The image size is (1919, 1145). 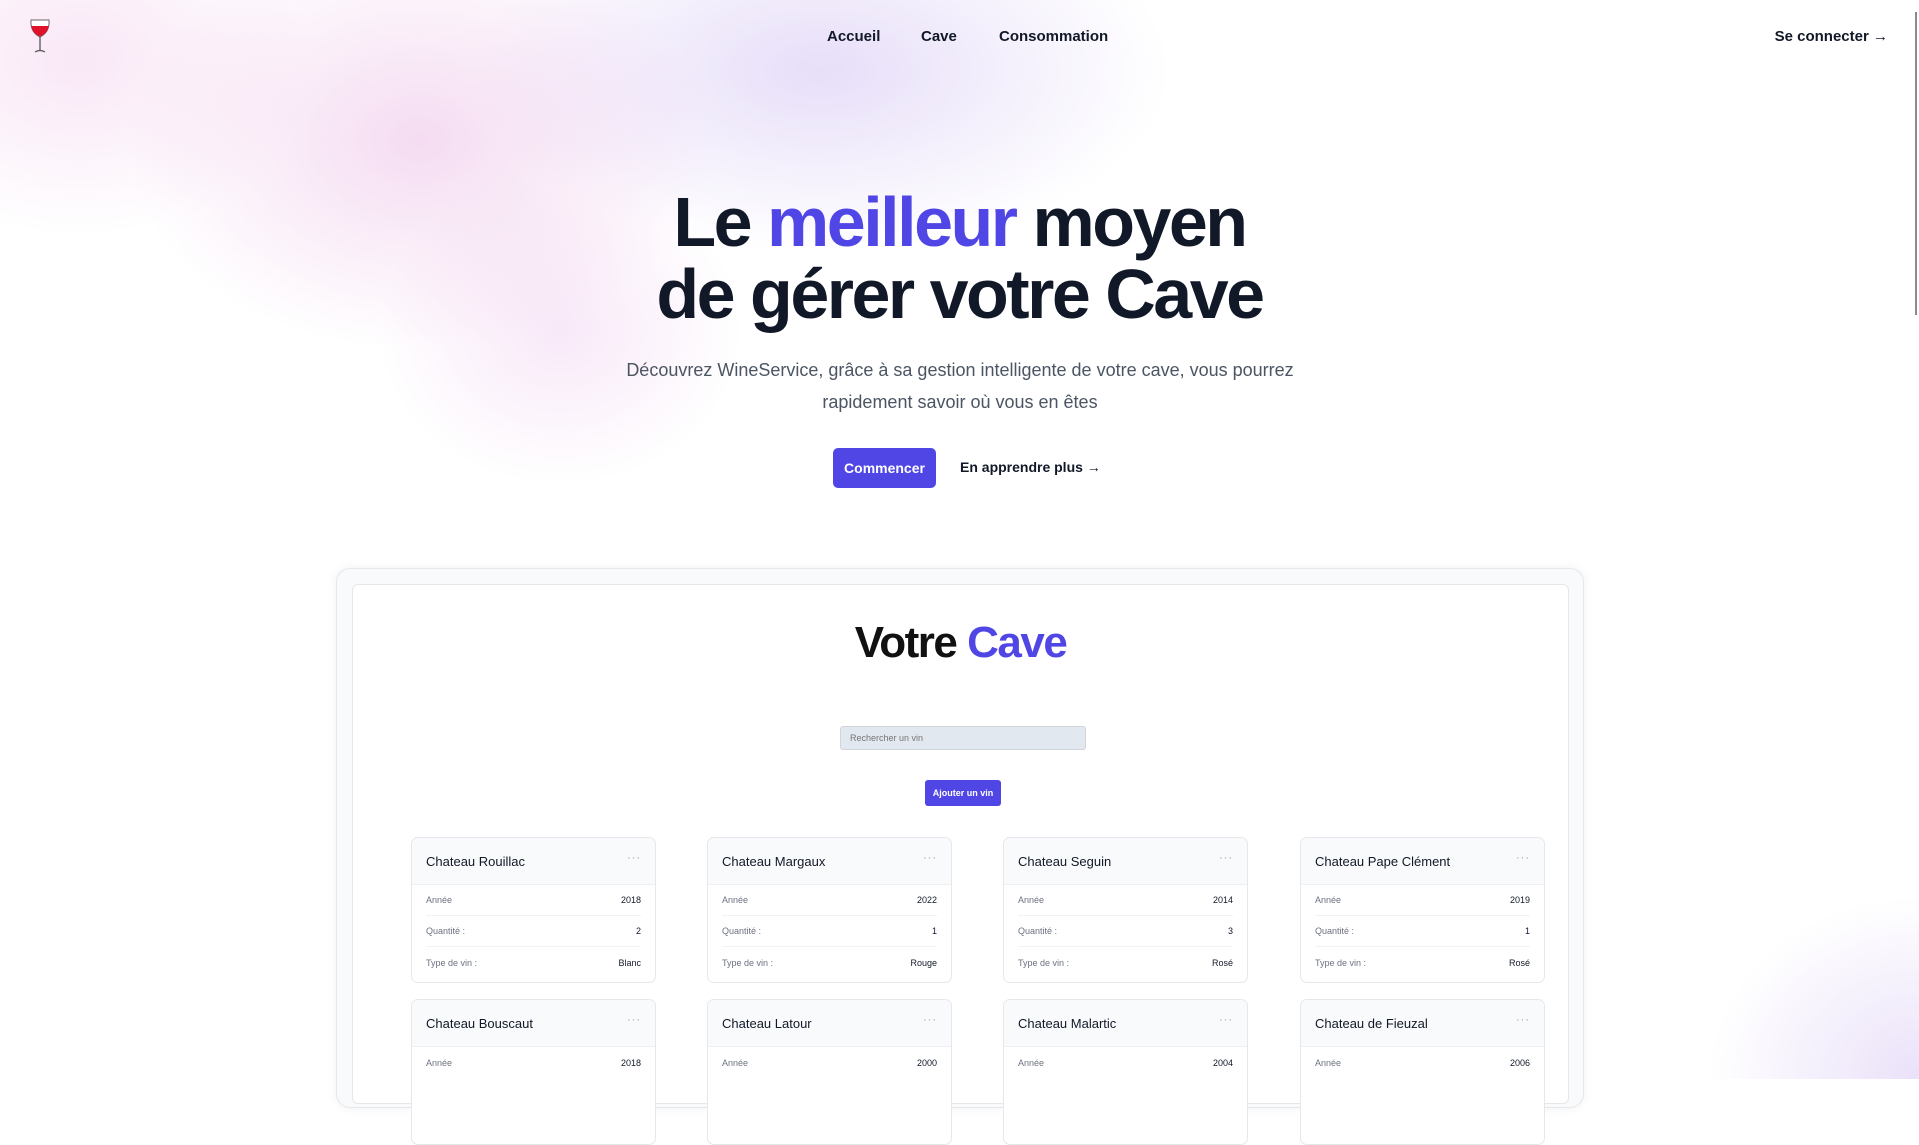 What do you see at coordinates (829, 962) in the screenshot?
I see `wine-row-type: Type de vin : Rouge` at bounding box center [829, 962].